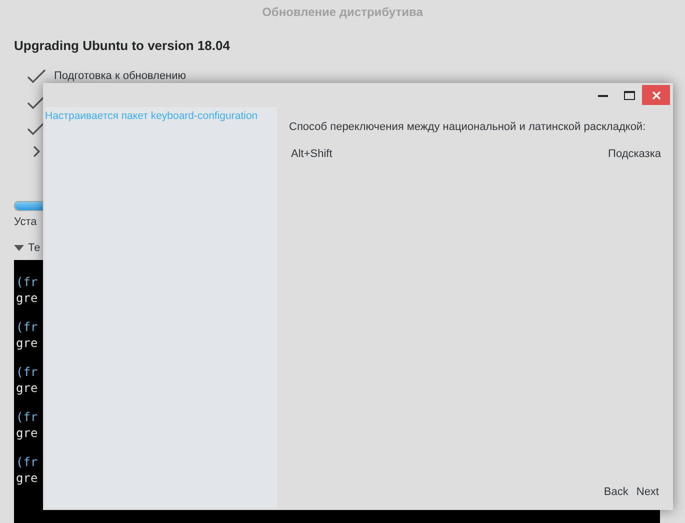  Describe the element at coordinates (616, 492) in the screenshot. I see `nav-button: Back` at that location.